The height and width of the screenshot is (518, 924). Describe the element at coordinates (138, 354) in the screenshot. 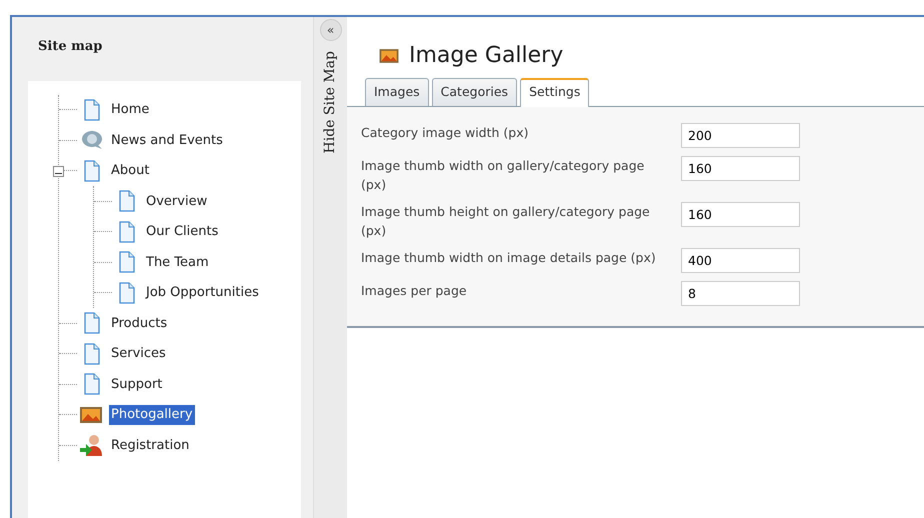

I see `tree-item: Services` at that location.